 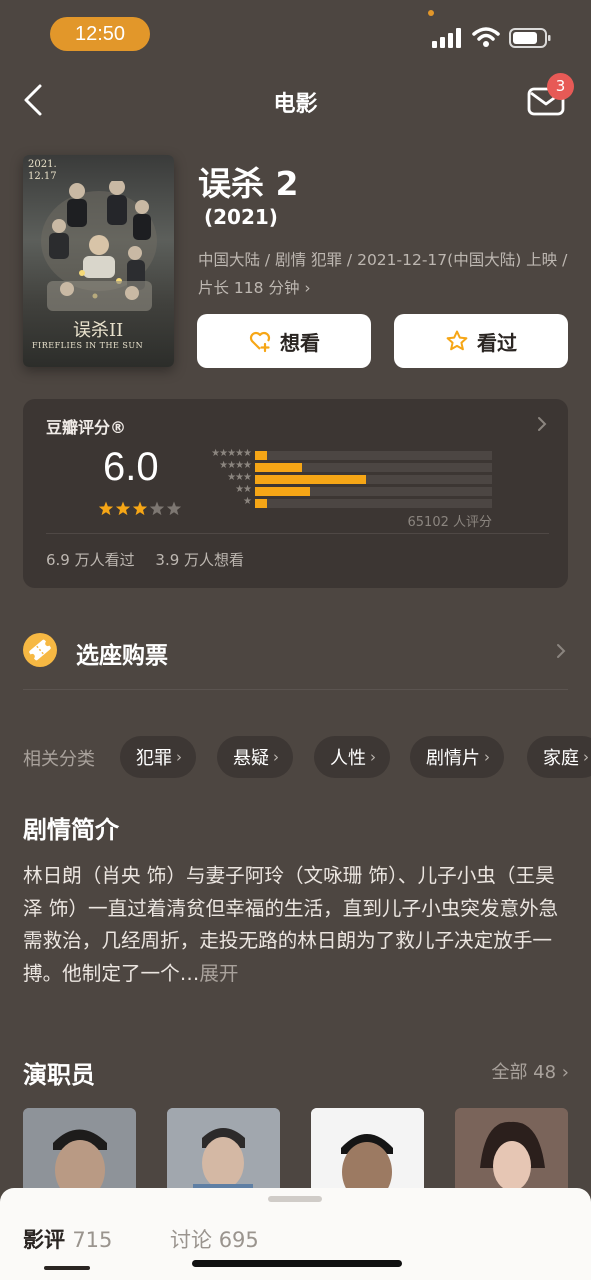 I want to click on tag-label: 剧情片, so click(x=453, y=758).